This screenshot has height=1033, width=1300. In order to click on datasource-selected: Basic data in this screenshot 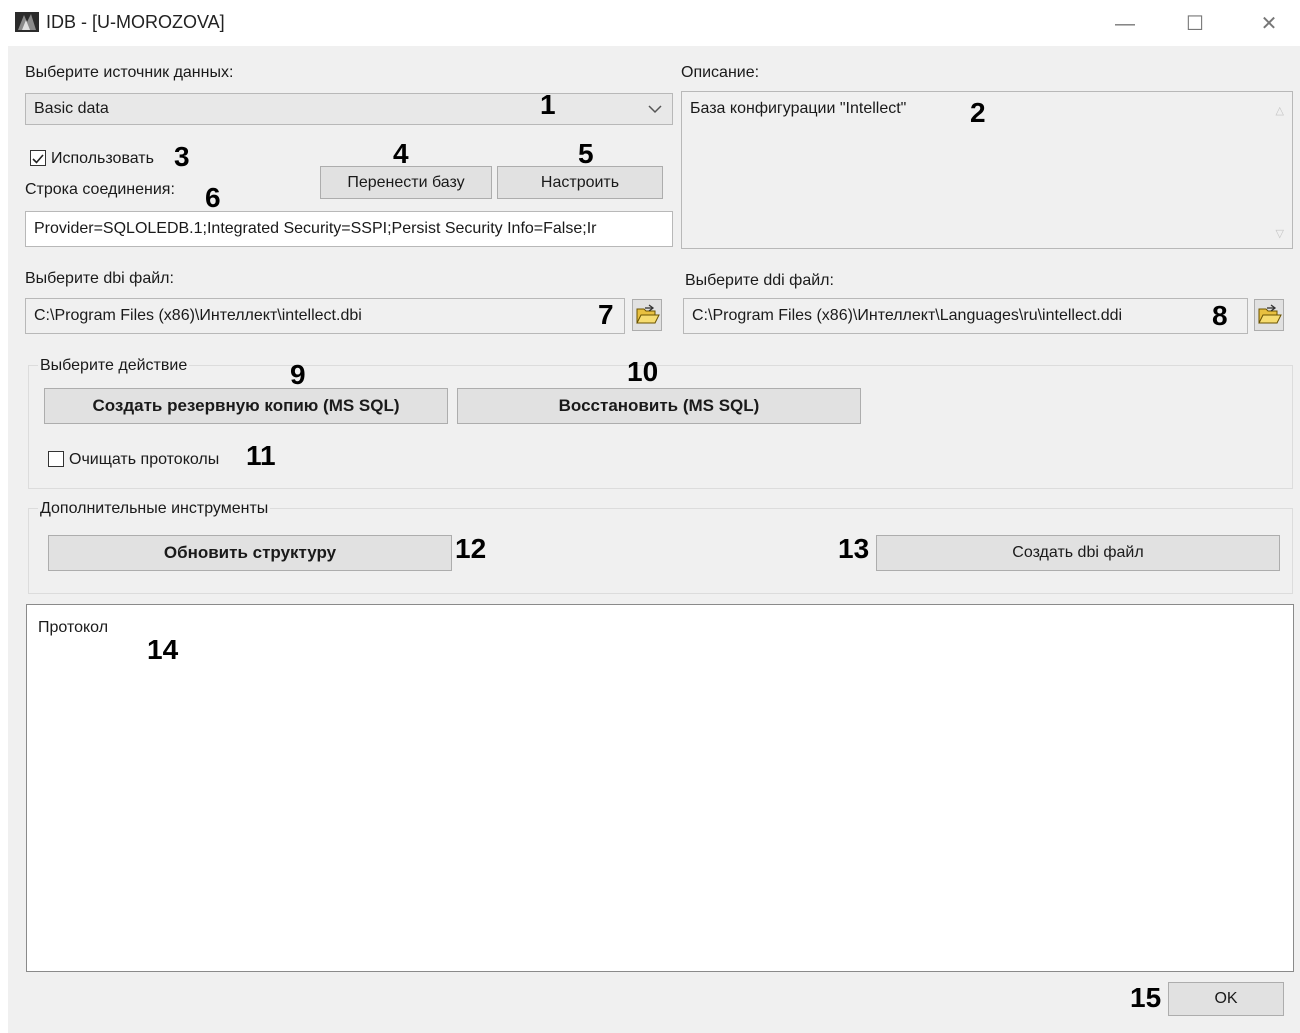, I will do `click(71, 108)`.